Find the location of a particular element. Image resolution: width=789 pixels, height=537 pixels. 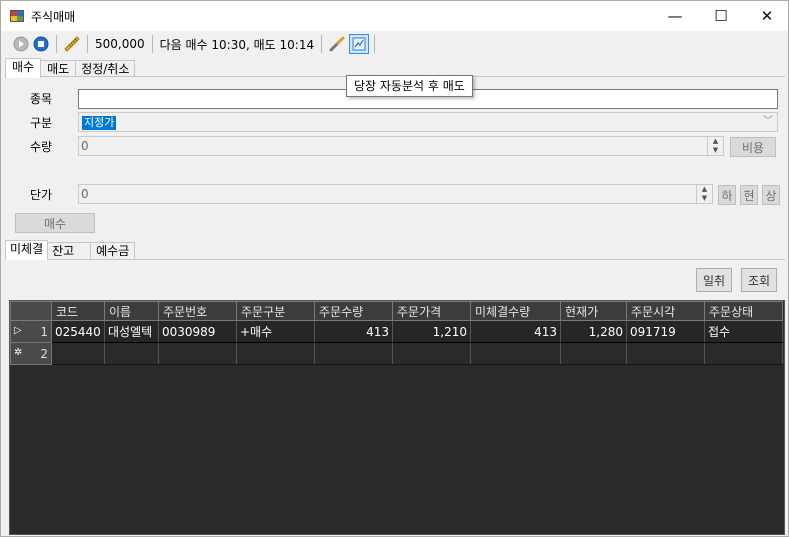

close-icon: ✕ is located at coordinates (767, 16).